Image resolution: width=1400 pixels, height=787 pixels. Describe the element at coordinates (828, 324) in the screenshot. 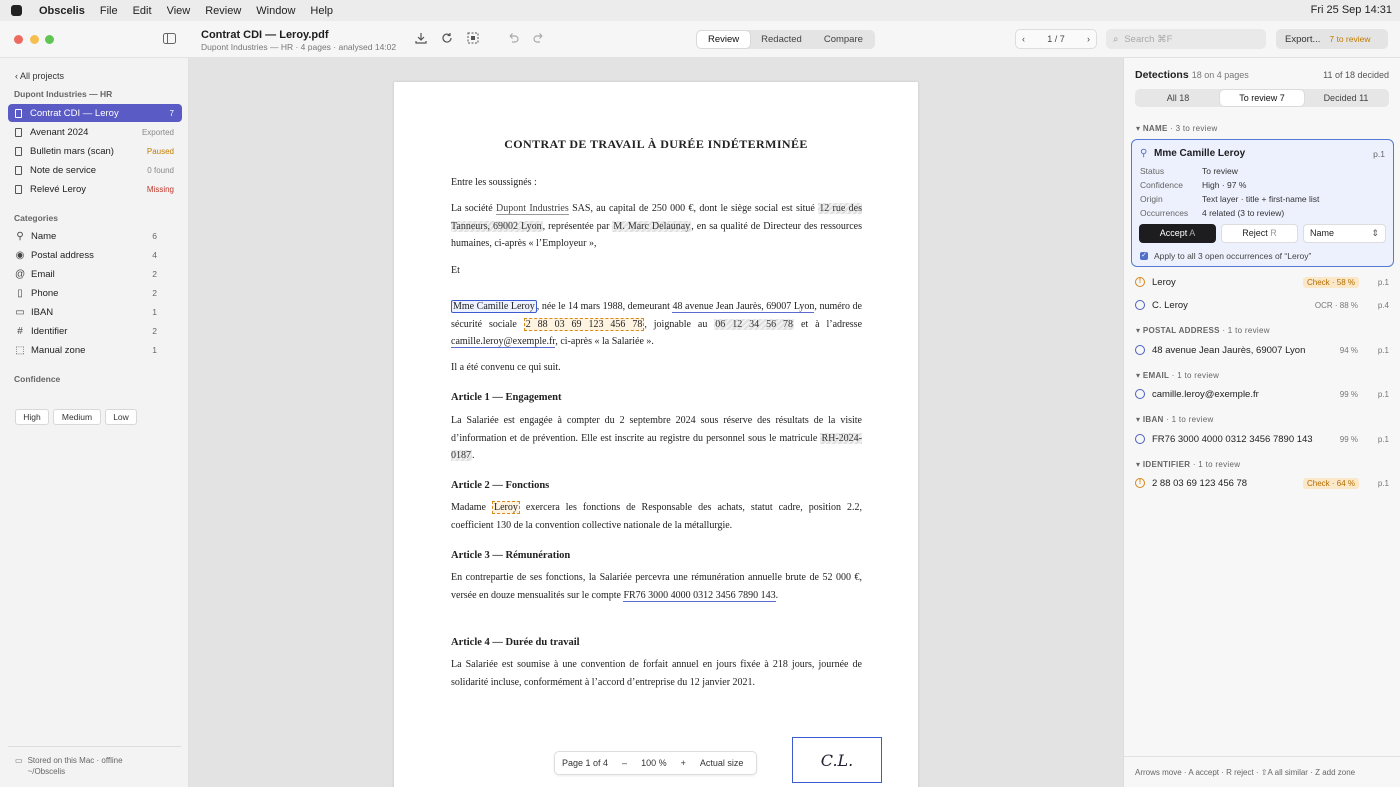

I see `text: et à l’adresse` at that location.